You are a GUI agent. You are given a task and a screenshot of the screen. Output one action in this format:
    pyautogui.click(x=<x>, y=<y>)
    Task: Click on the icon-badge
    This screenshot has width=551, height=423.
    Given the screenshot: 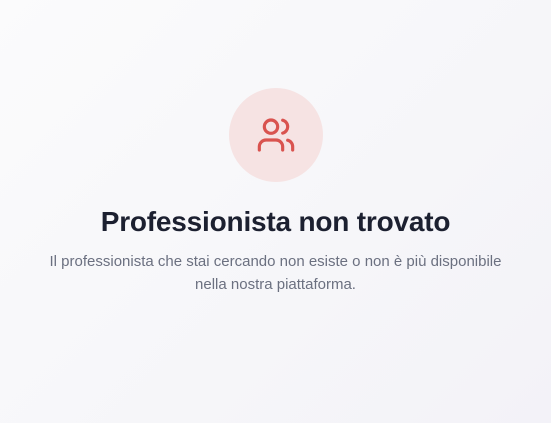 What is the action you would take?
    pyautogui.click(x=275, y=135)
    